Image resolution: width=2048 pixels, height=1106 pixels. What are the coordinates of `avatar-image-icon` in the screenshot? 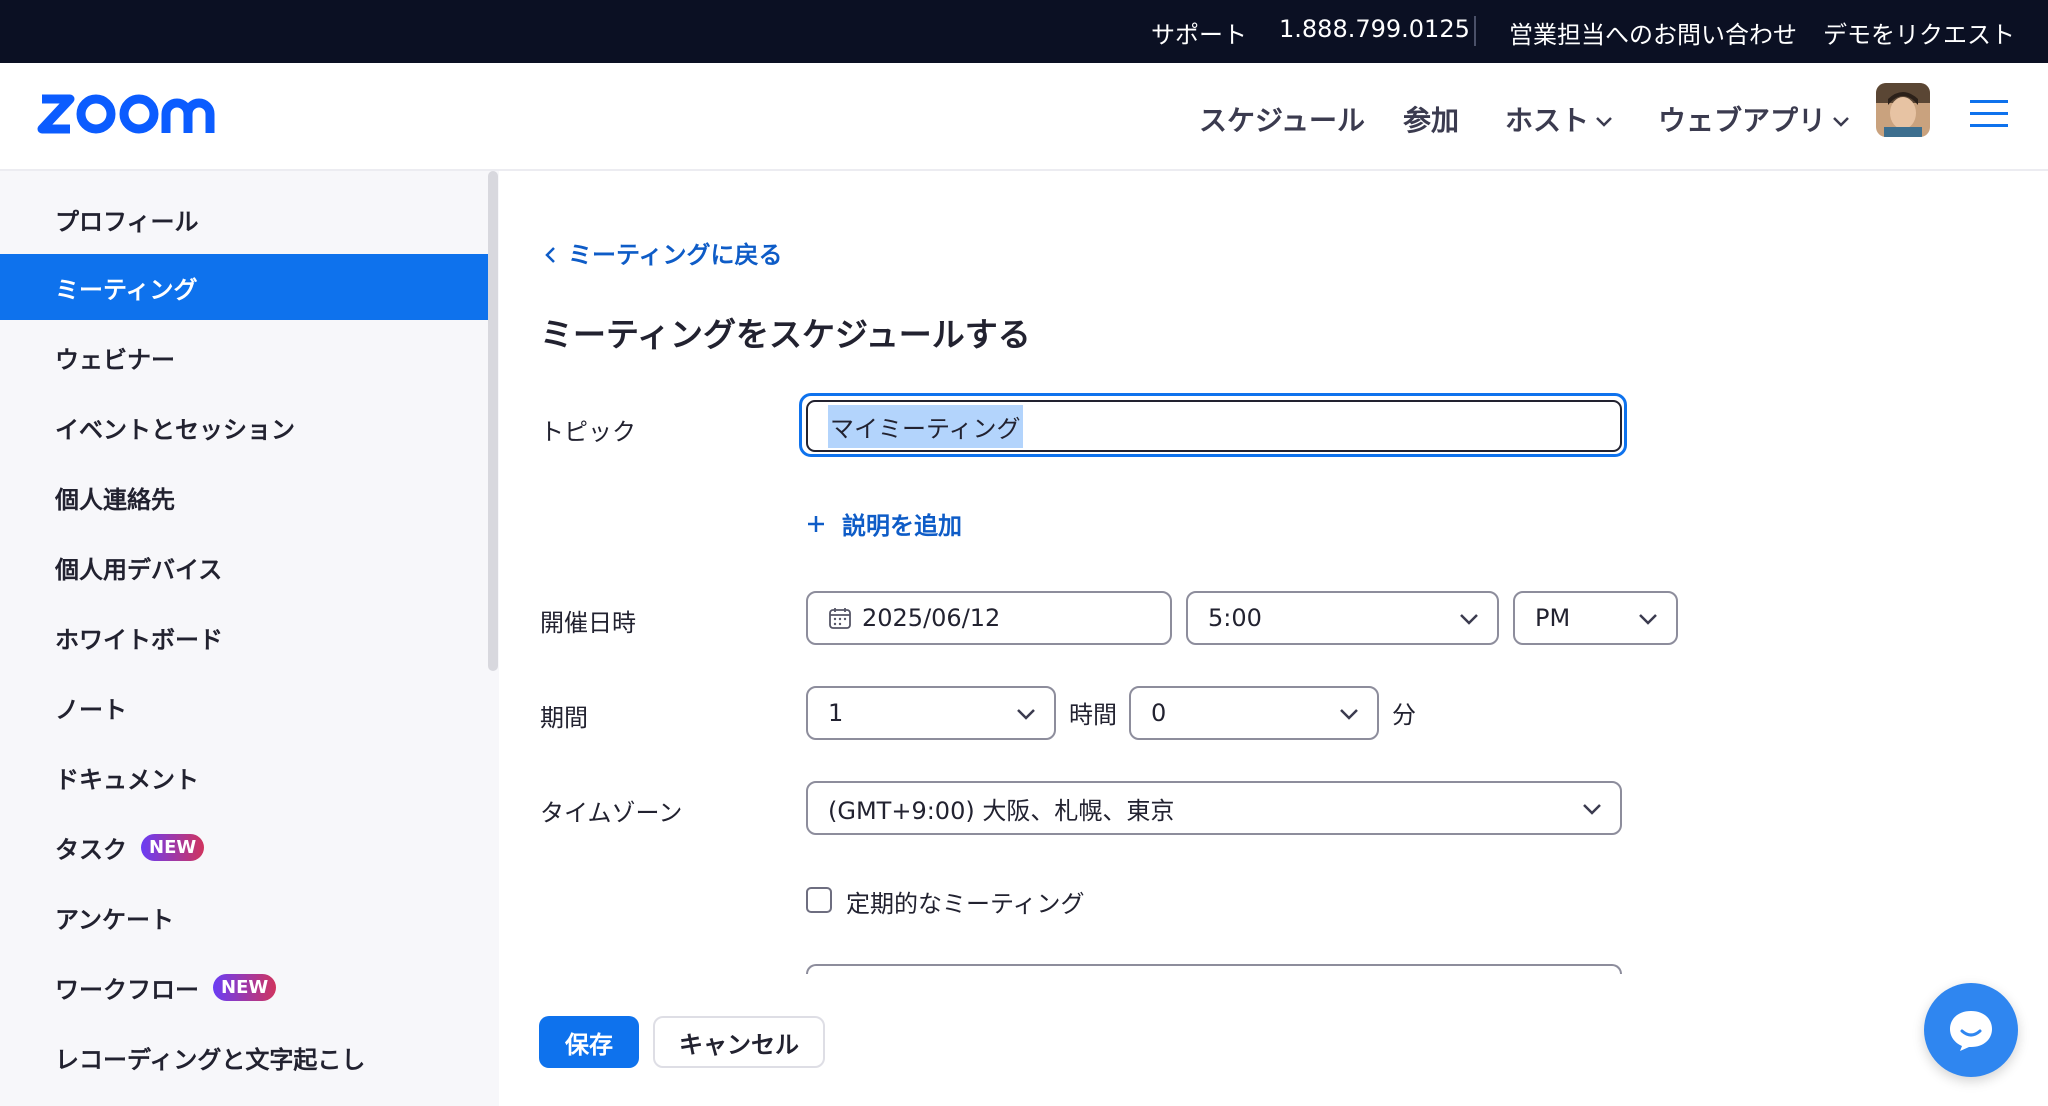 It's located at (1903, 110).